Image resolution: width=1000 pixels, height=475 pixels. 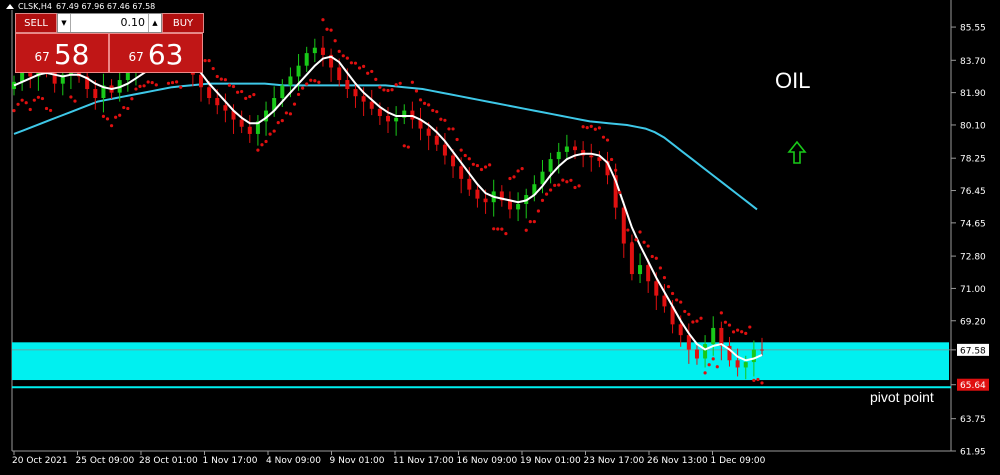 I want to click on buy-button-label: BUY, so click(x=183, y=23).